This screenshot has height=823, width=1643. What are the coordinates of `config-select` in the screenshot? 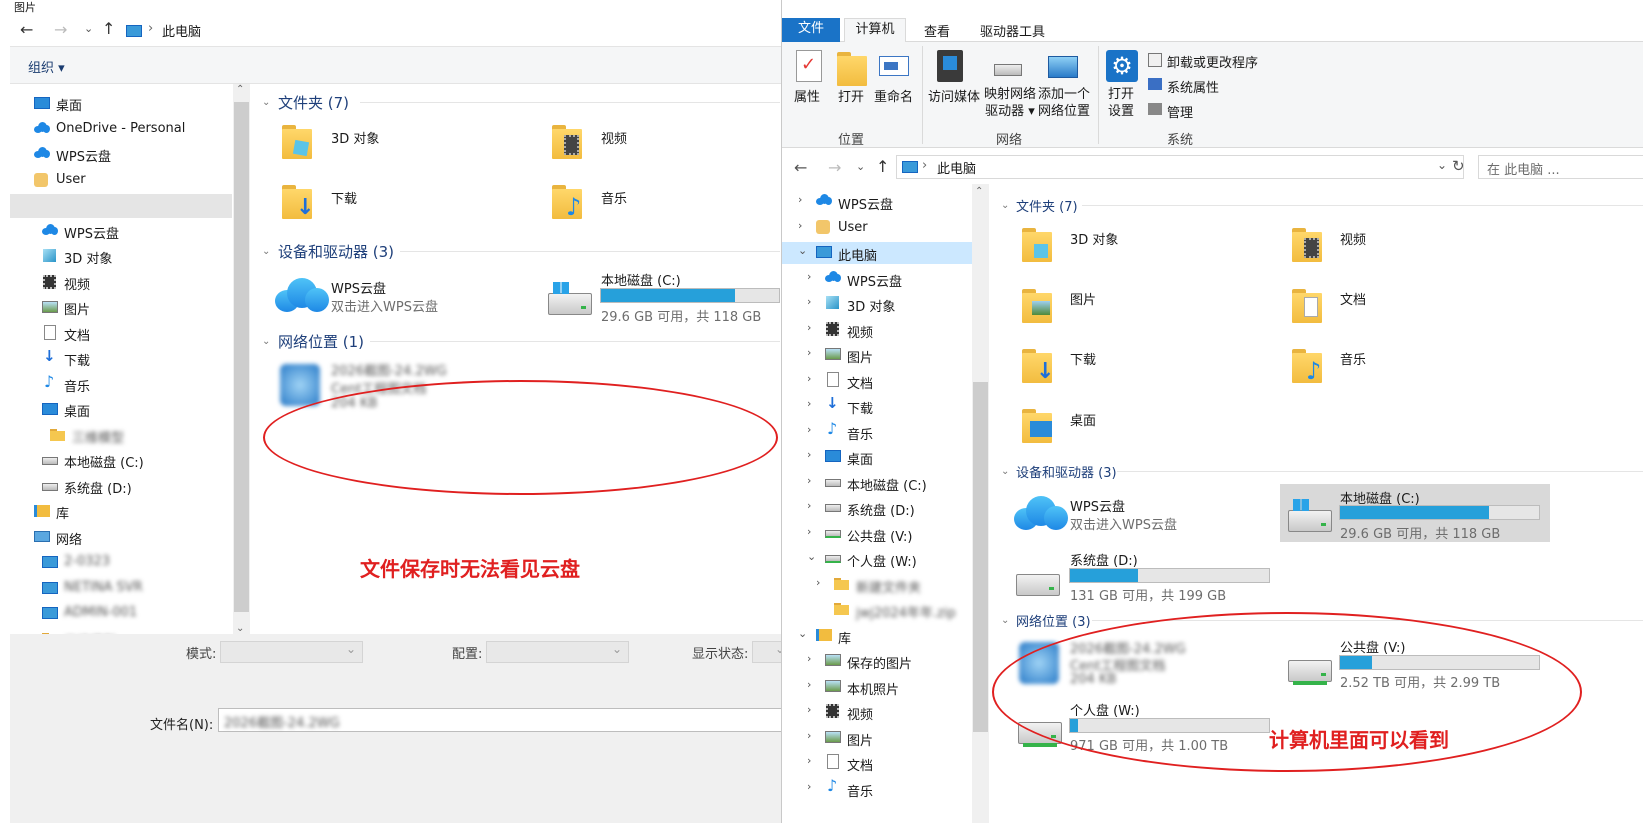 It's located at (557, 652).